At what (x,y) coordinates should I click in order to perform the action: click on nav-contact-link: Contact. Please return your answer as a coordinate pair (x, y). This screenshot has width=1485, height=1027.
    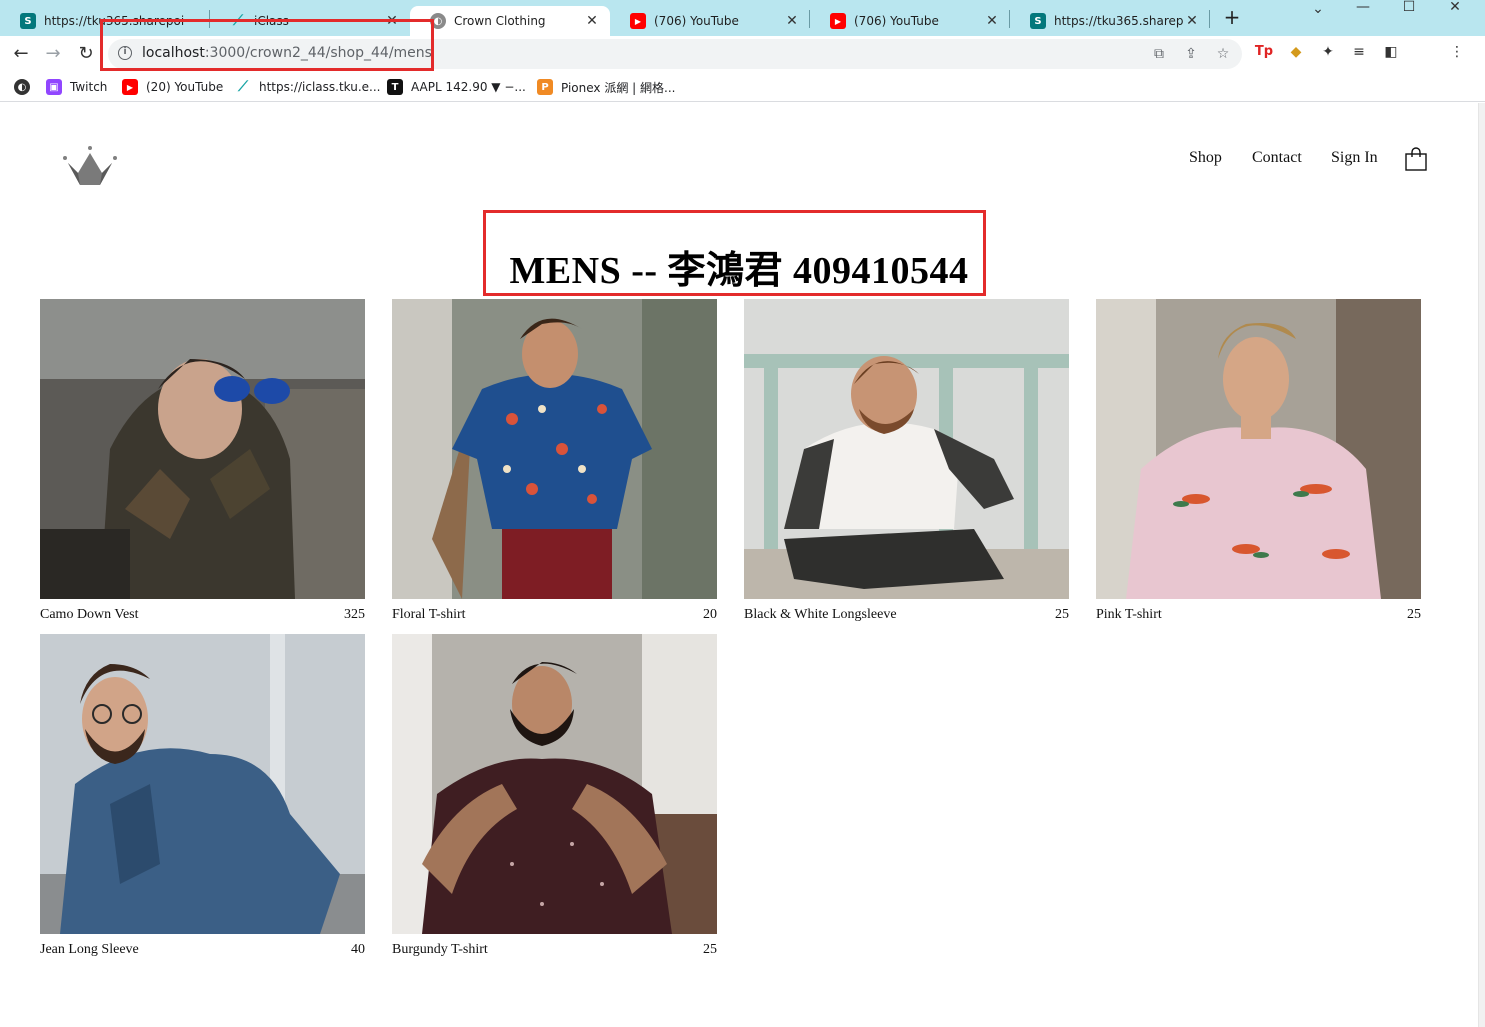
    Looking at the image, I should click on (1277, 158).